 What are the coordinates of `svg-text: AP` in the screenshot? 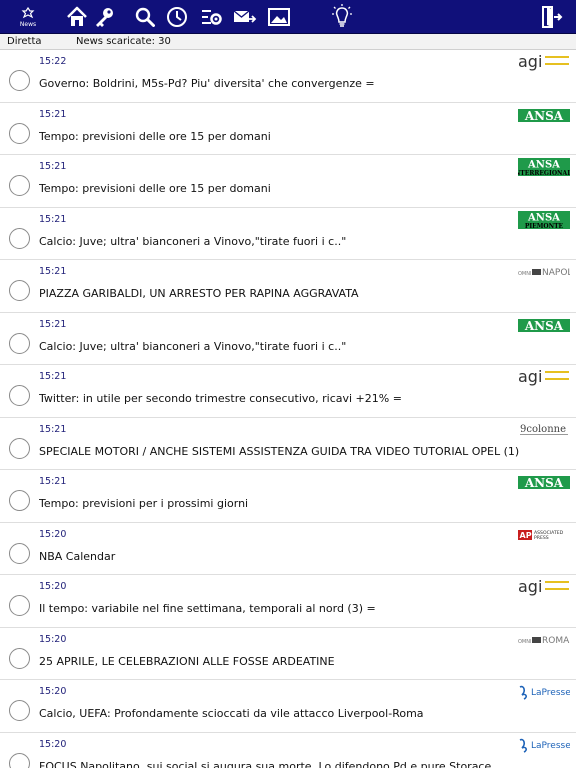 It's located at (526, 535).